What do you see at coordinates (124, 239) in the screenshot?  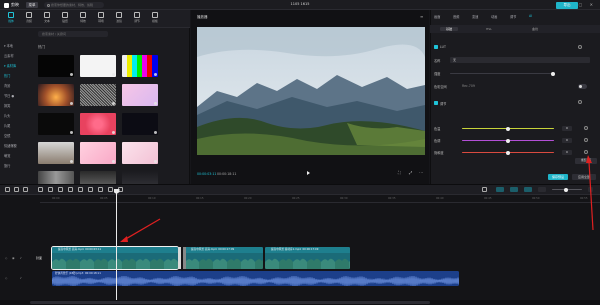 I see `annotation-arrowhead-timeline` at bounding box center [124, 239].